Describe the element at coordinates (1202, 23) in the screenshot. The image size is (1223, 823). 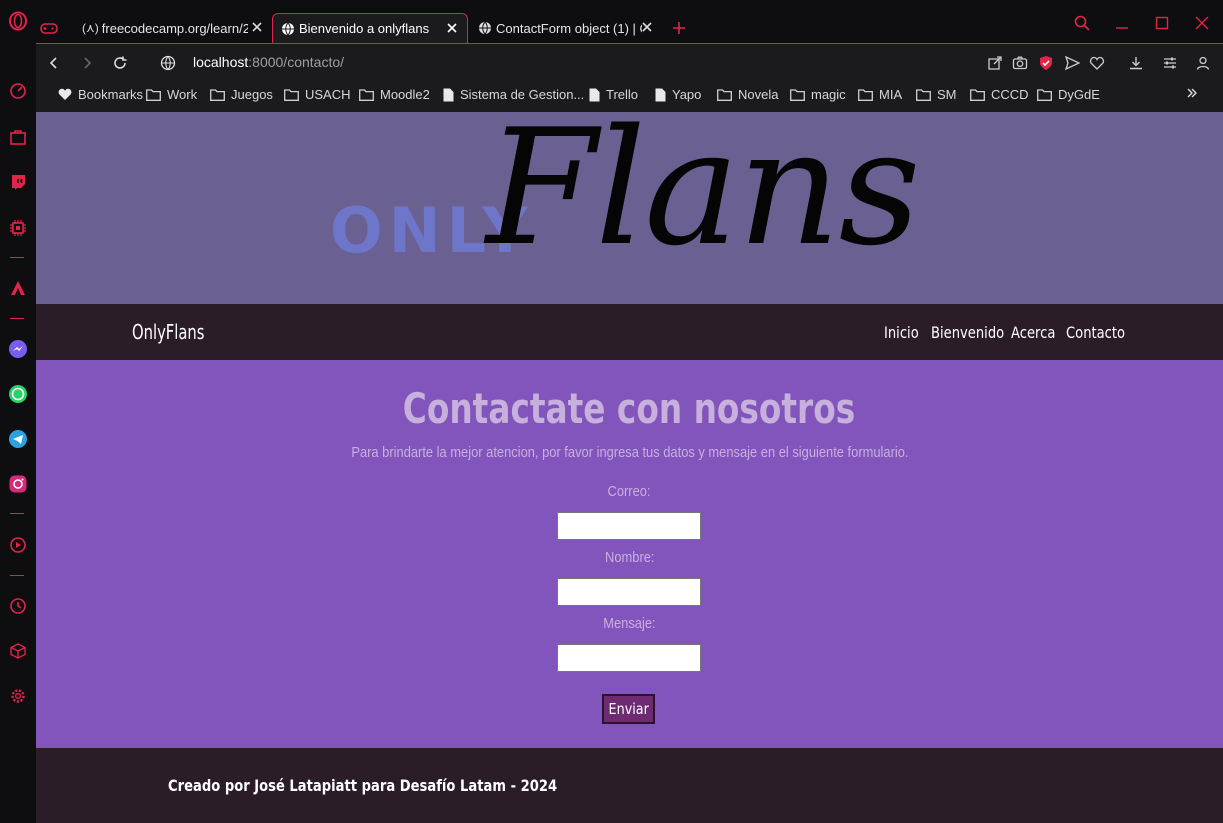
I see `close-window-button` at that location.